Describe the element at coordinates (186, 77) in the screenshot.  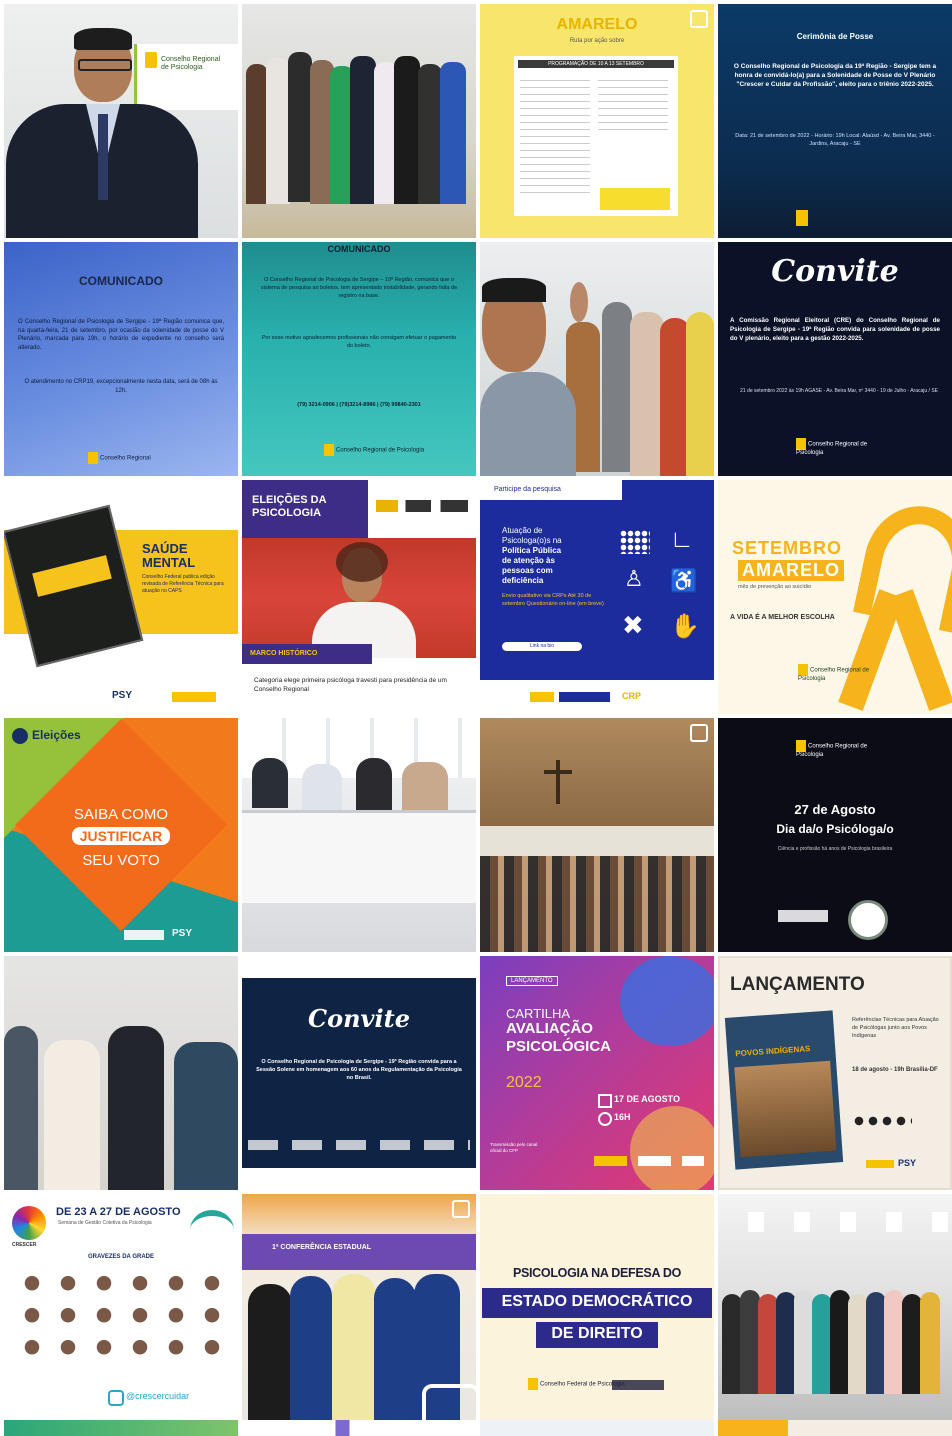
I see `wall-sign: Conselho Regional de Psicologia` at that location.